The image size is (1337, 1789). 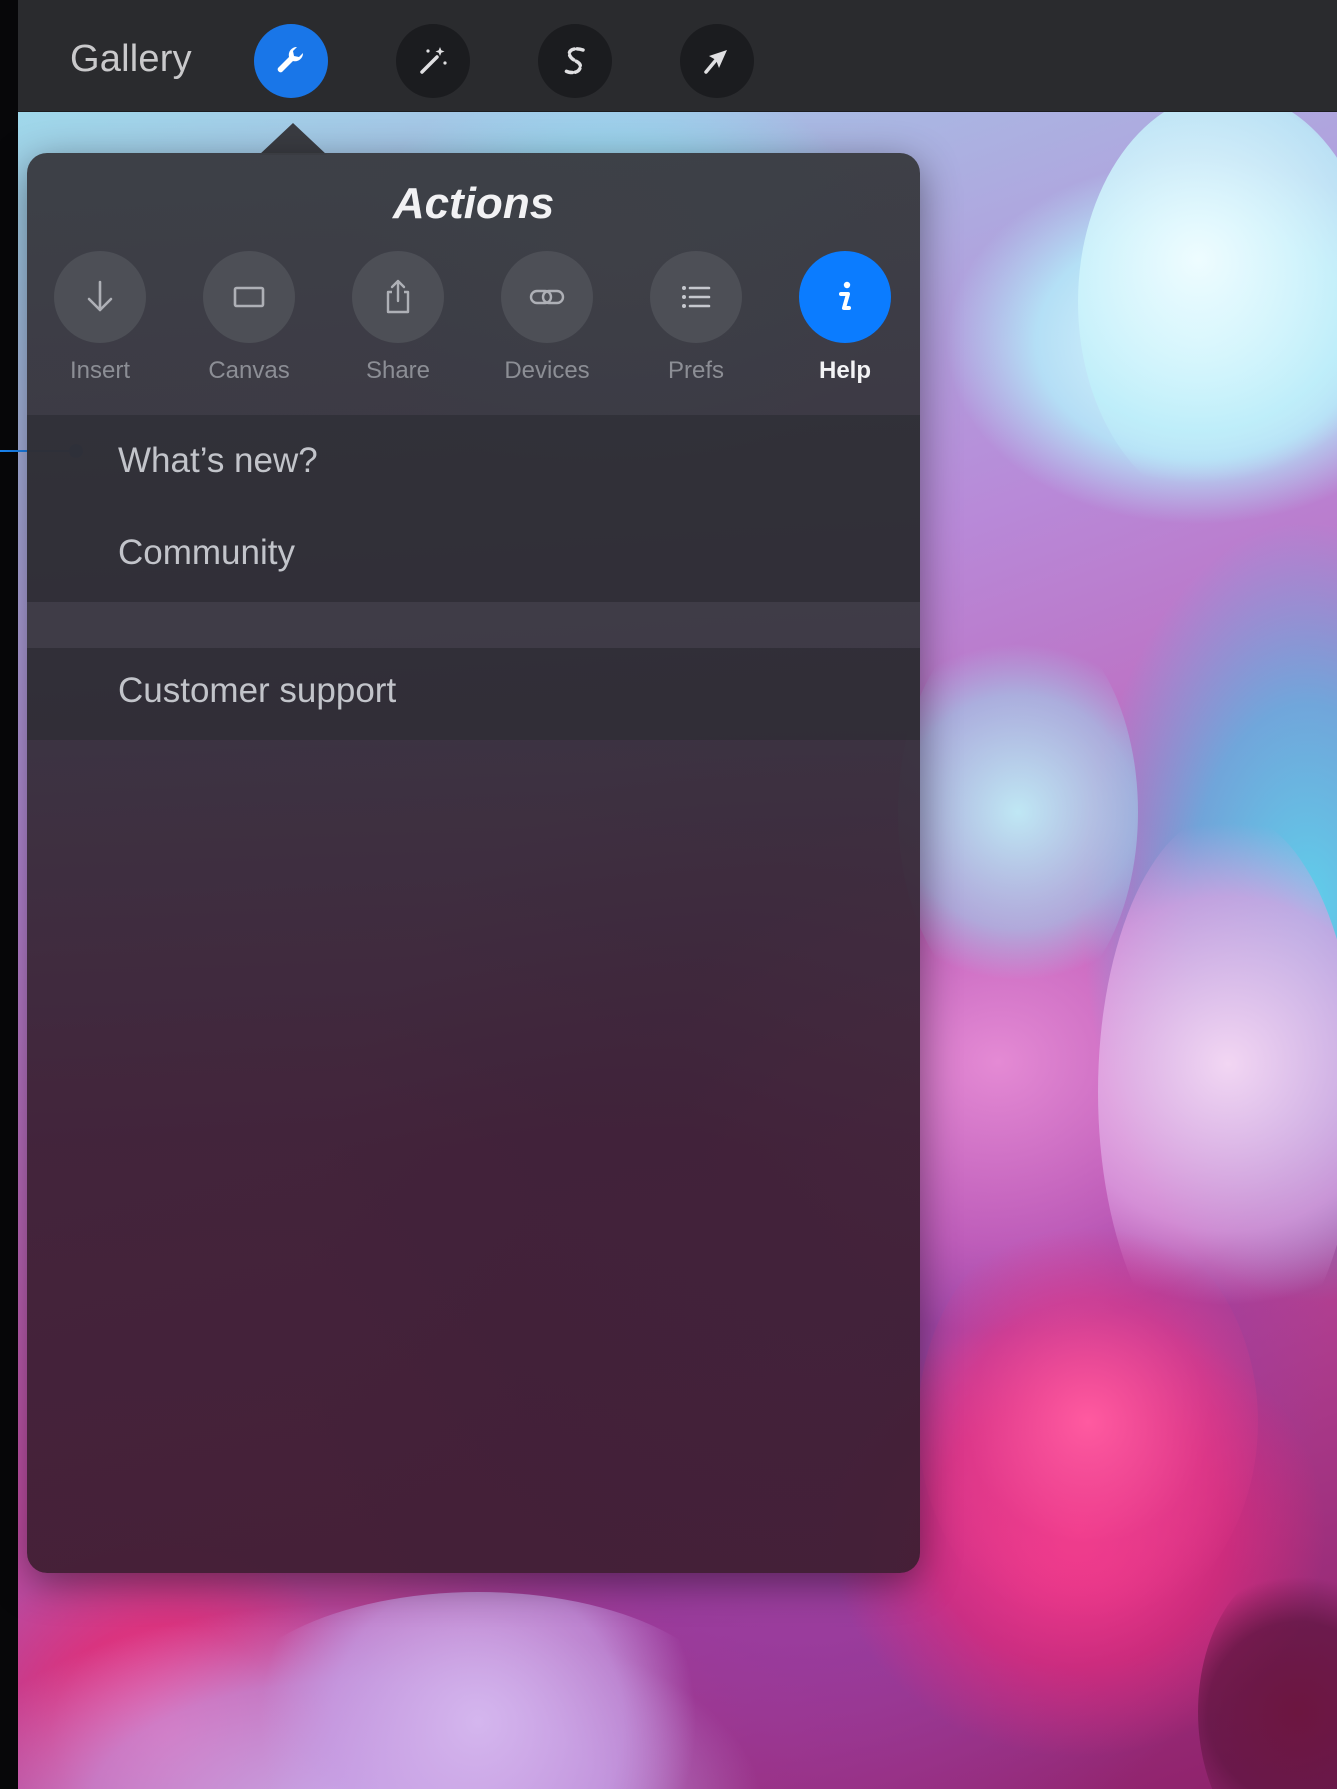 What do you see at coordinates (677, 56) in the screenshot?
I see `top-toolbar: Gallery` at bounding box center [677, 56].